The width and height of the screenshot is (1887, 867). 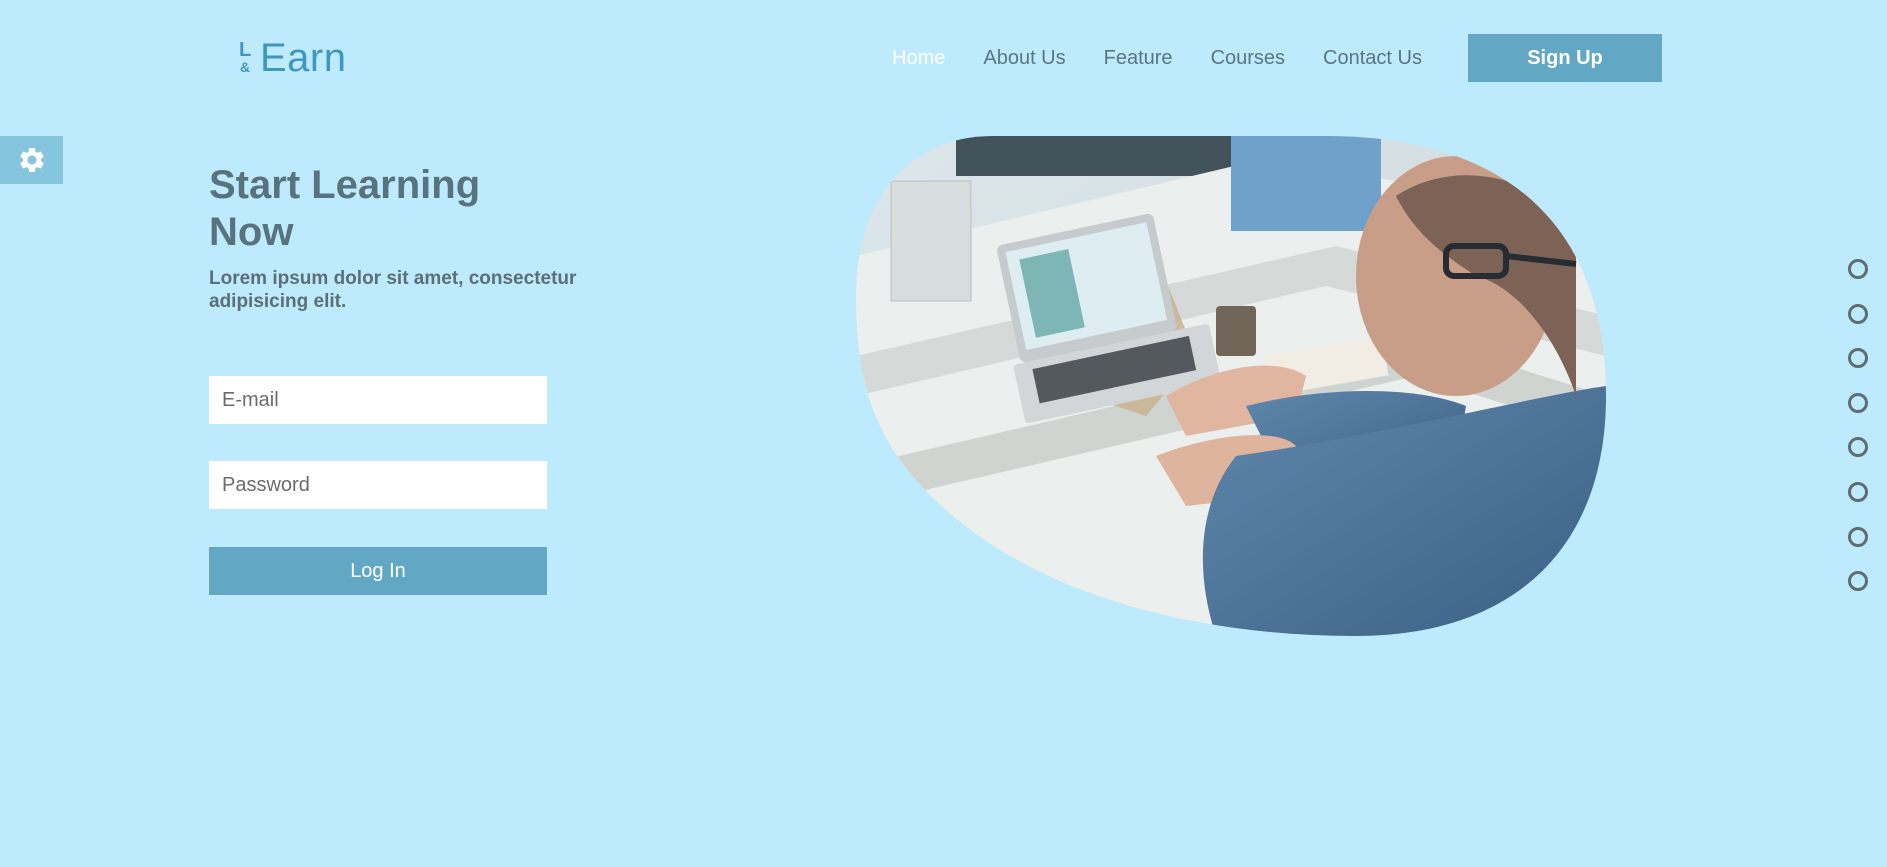 I want to click on logo-letter-l: L, so click(x=245, y=50).